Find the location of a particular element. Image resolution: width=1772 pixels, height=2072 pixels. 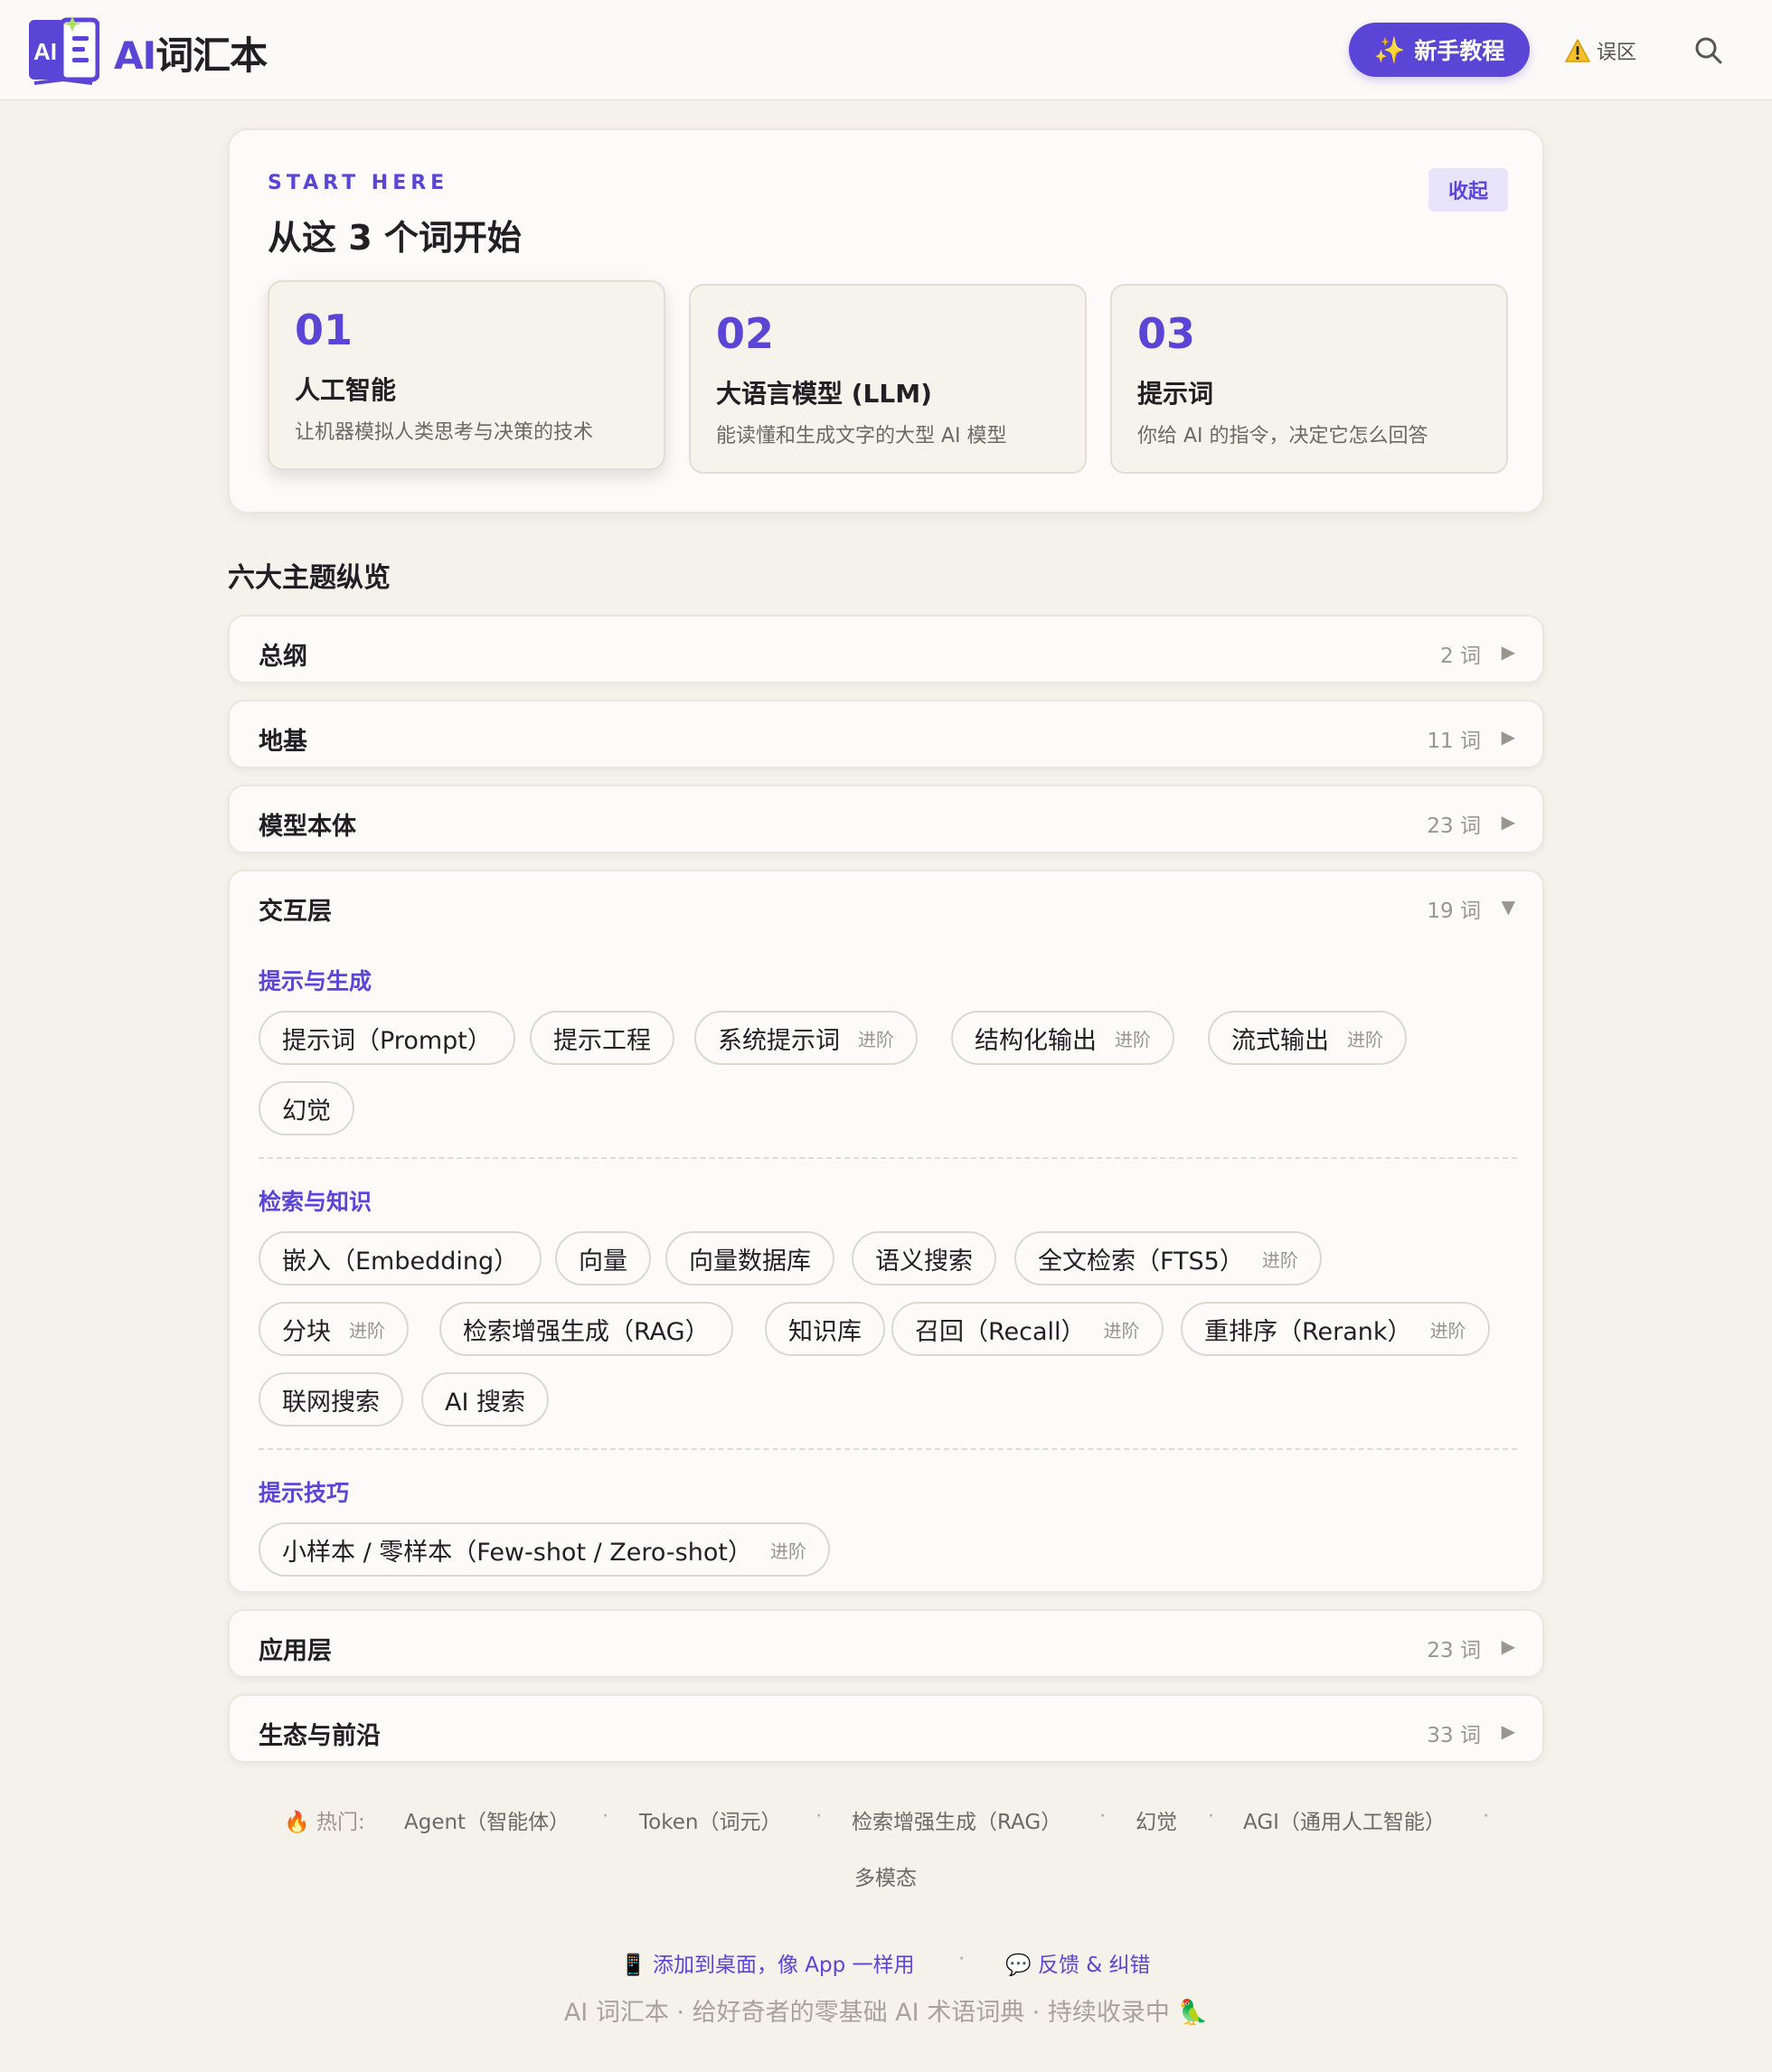

brand-name-rest: 词汇本 is located at coordinates (212, 55).